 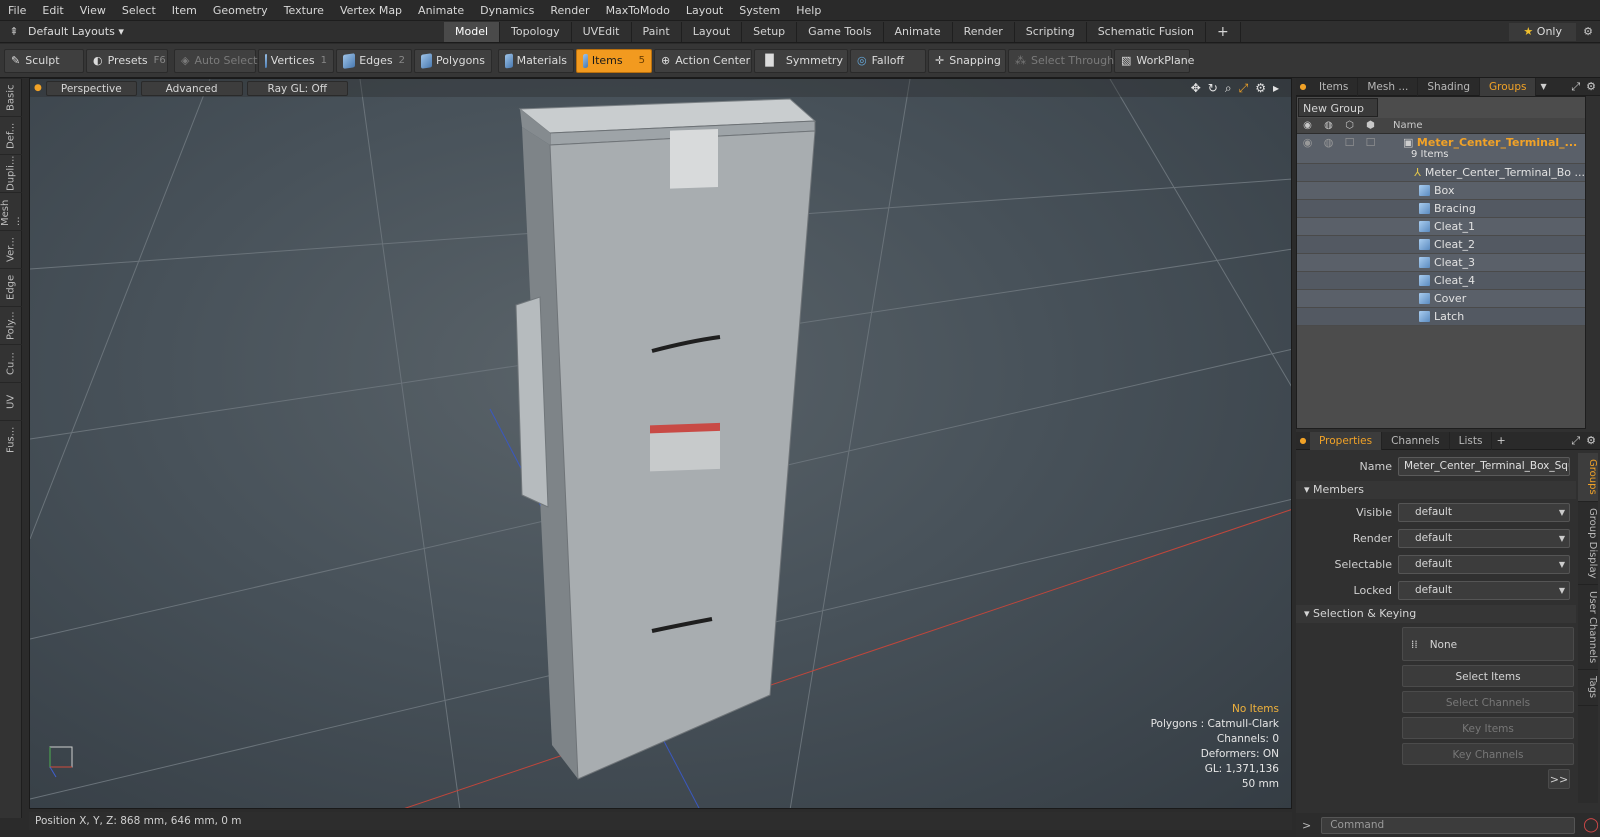 What do you see at coordinates (808, 10) in the screenshot?
I see `menu-help: Help` at bounding box center [808, 10].